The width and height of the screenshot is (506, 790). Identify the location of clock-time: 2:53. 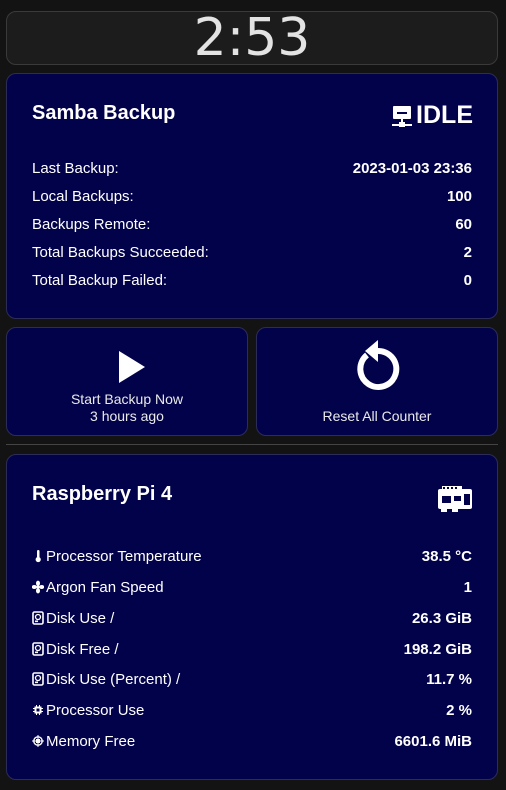
(252, 38).